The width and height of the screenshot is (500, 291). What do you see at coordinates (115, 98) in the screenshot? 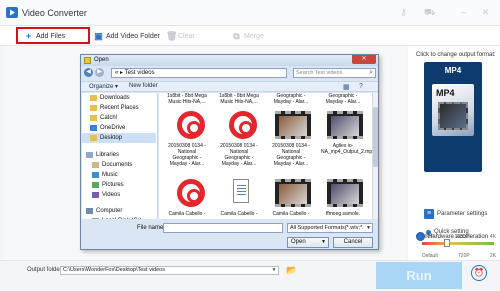
I see `nav-item-label: Downloads` at bounding box center [115, 98].